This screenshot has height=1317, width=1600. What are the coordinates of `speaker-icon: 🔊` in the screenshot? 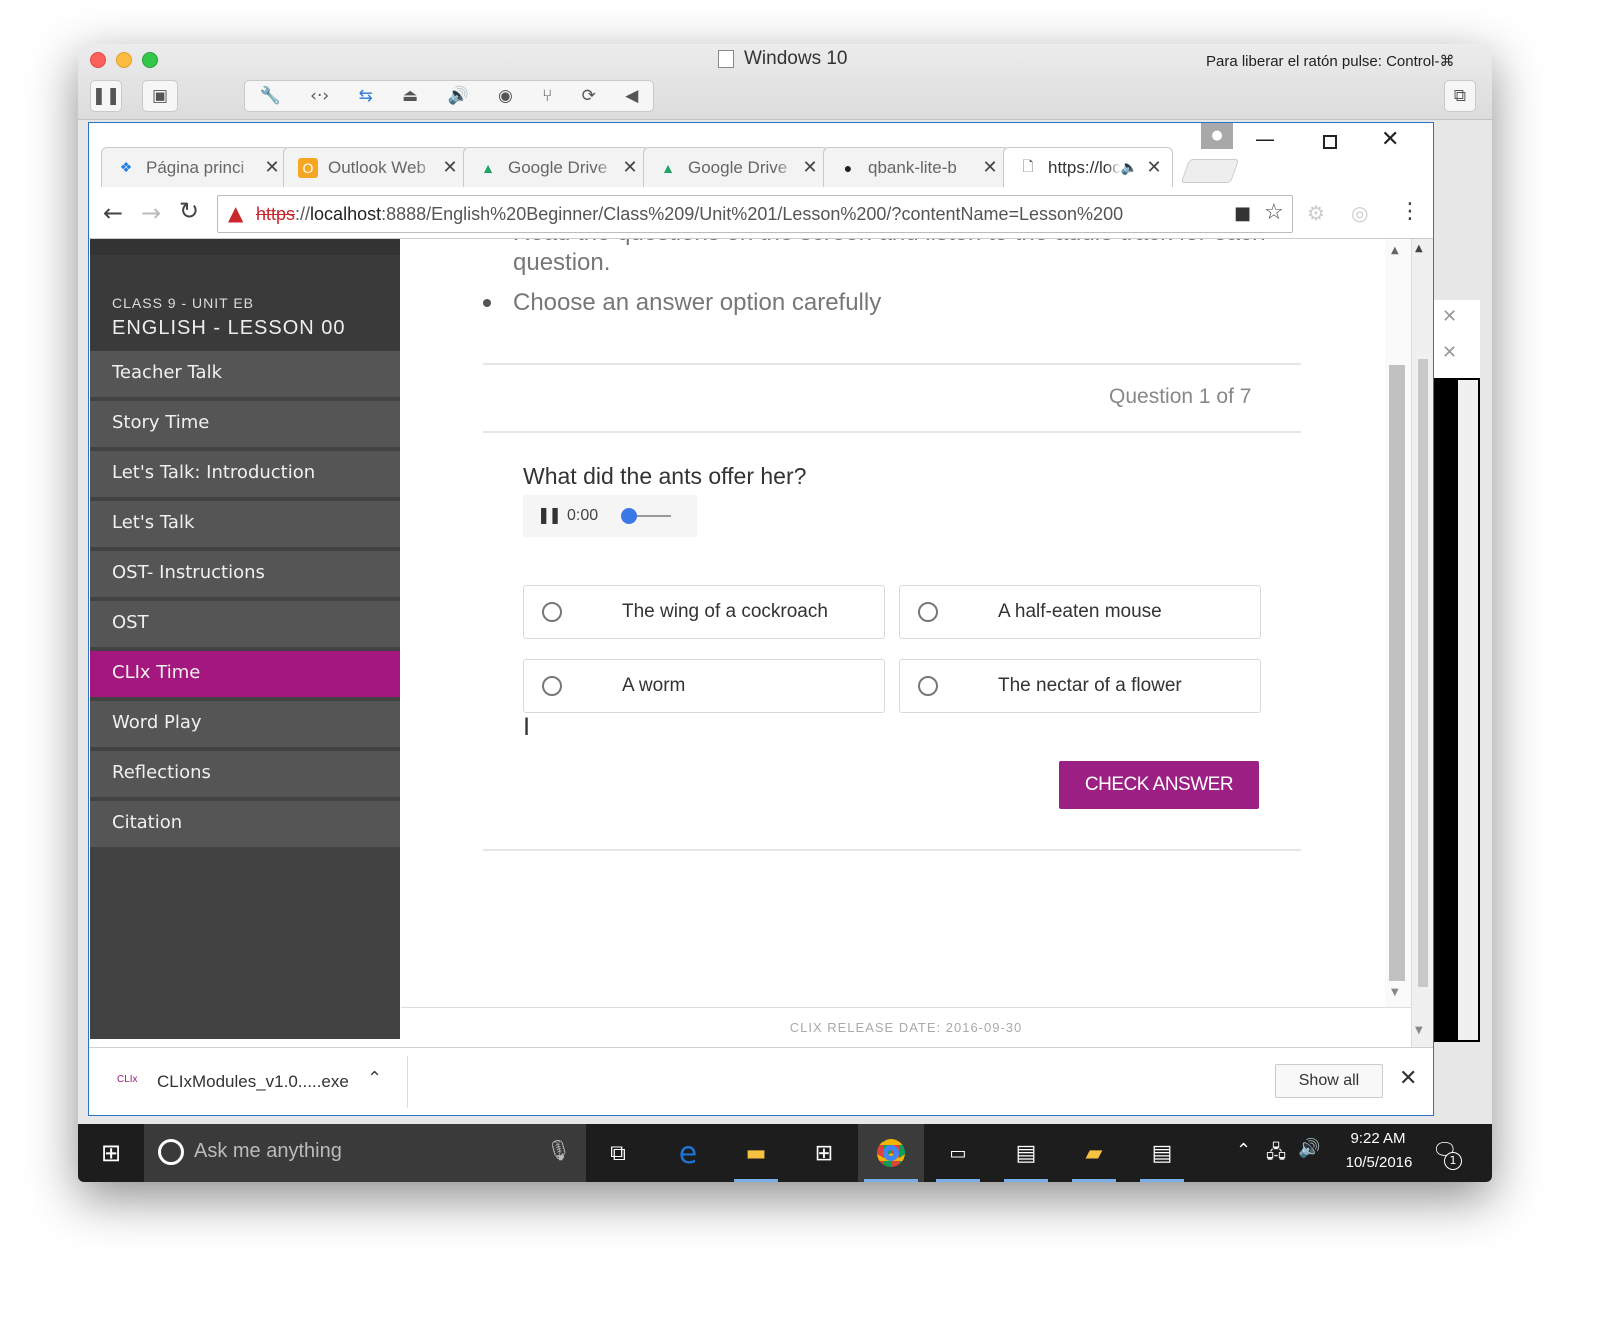 It's located at (457, 96).